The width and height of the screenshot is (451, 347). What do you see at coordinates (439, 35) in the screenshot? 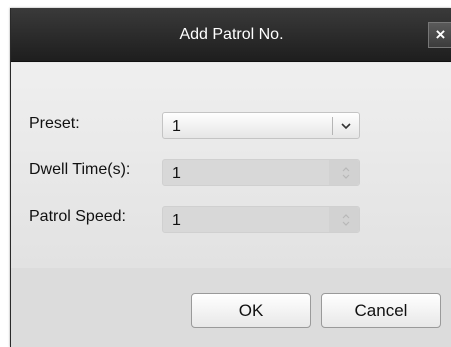
I see `close-icon: ×` at bounding box center [439, 35].